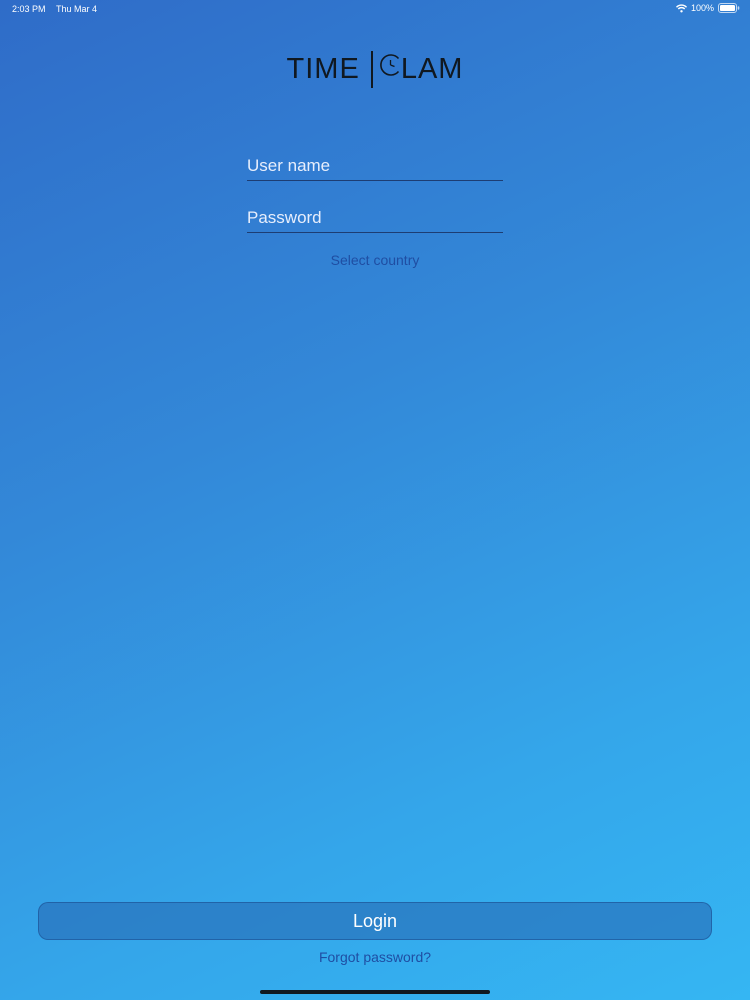  What do you see at coordinates (375, 260) in the screenshot?
I see `select-country-link: Select country` at bounding box center [375, 260].